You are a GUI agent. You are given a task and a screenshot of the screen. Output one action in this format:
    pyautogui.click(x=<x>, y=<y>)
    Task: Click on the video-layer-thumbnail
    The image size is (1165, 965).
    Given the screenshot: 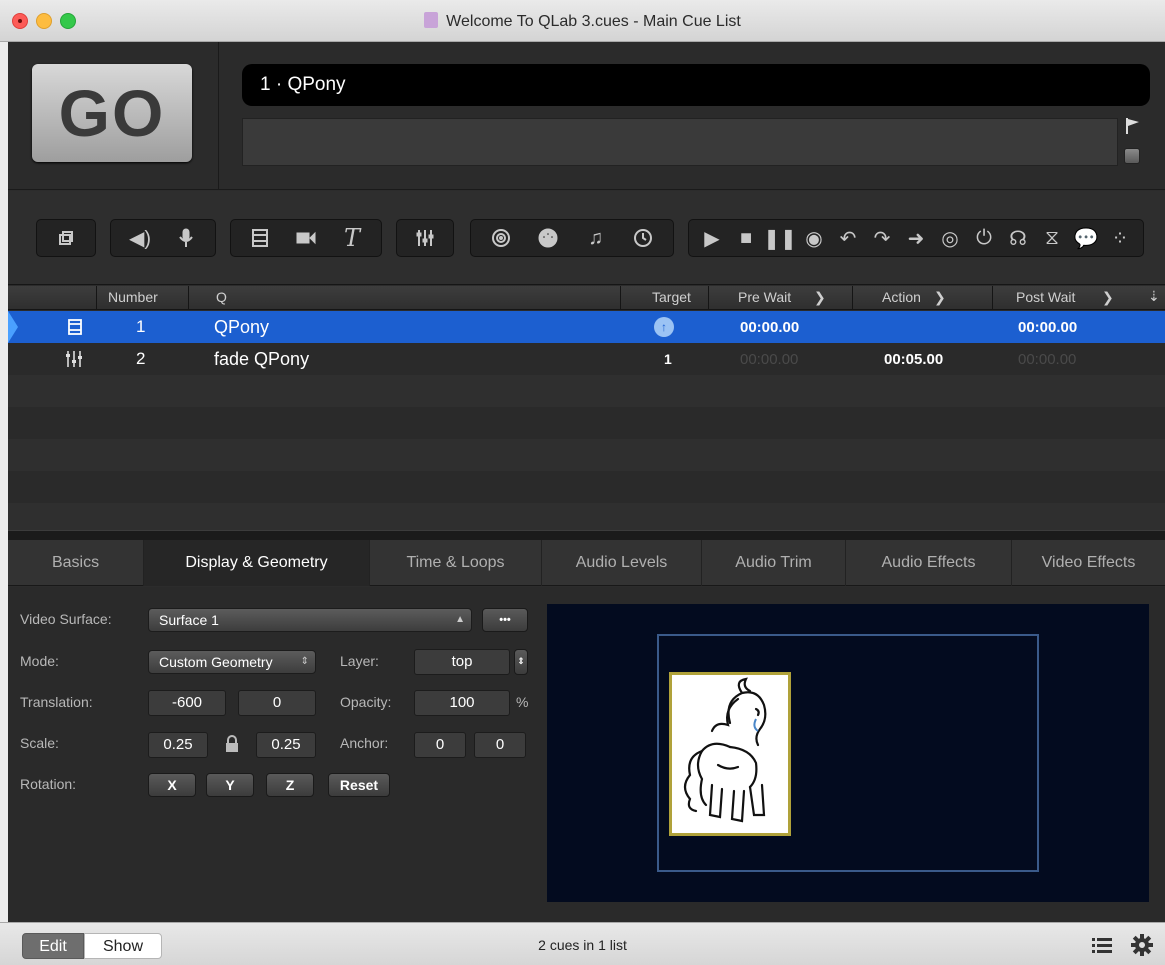 What is the action you would take?
    pyautogui.click(x=730, y=754)
    